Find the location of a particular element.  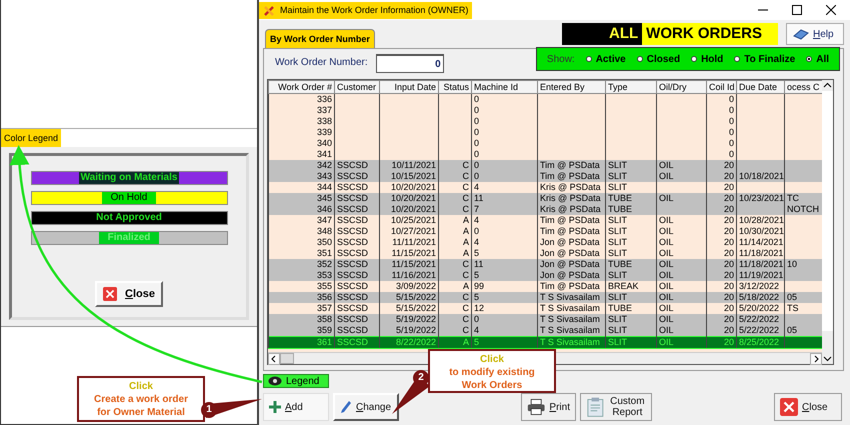

filter-label: Show: is located at coordinates (560, 59).